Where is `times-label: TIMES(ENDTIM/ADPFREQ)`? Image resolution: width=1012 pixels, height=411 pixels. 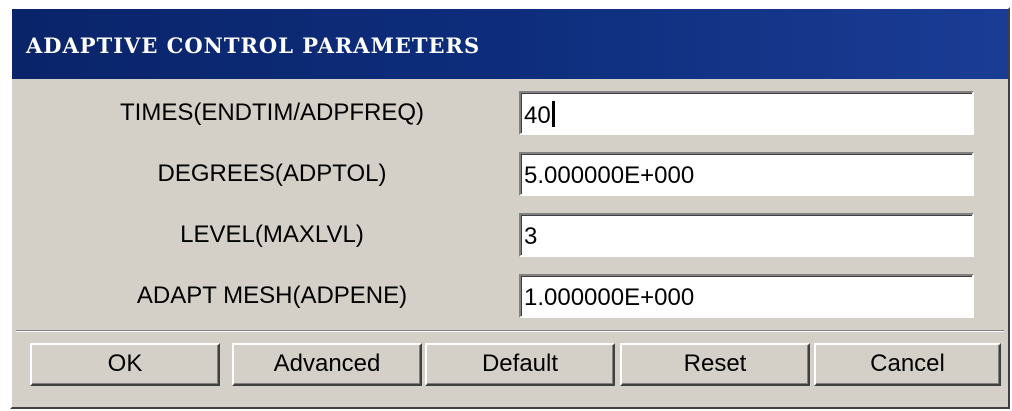
times-label: TIMES(ENDTIM/ADPFREQ) is located at coordinates (272, 112).